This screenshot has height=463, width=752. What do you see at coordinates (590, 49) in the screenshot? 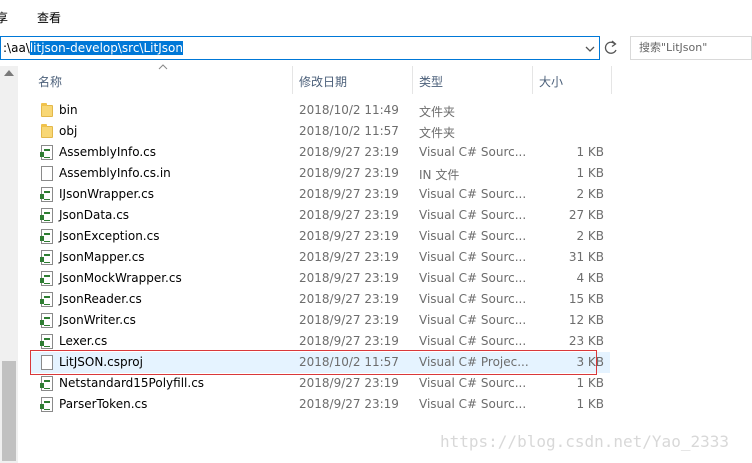
I see `chevron-down-icon` at bounding box center [590, 49].